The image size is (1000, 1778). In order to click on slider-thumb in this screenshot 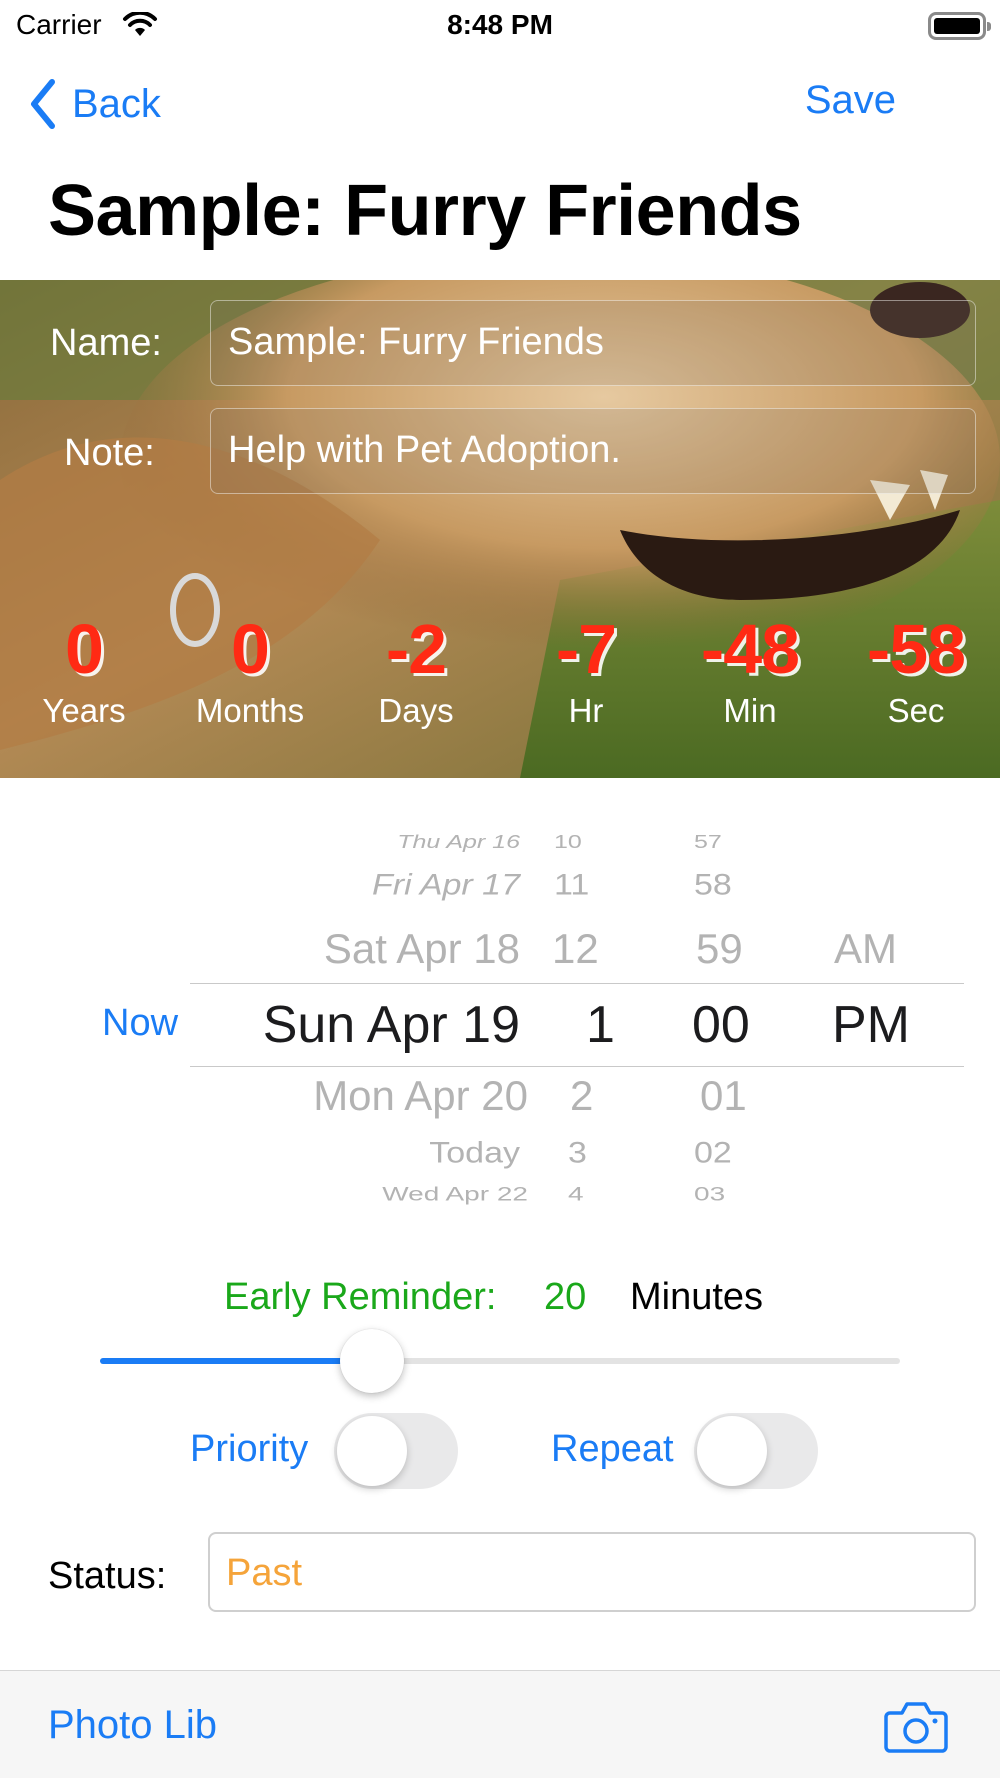, I will do `click(372, 1361)`.